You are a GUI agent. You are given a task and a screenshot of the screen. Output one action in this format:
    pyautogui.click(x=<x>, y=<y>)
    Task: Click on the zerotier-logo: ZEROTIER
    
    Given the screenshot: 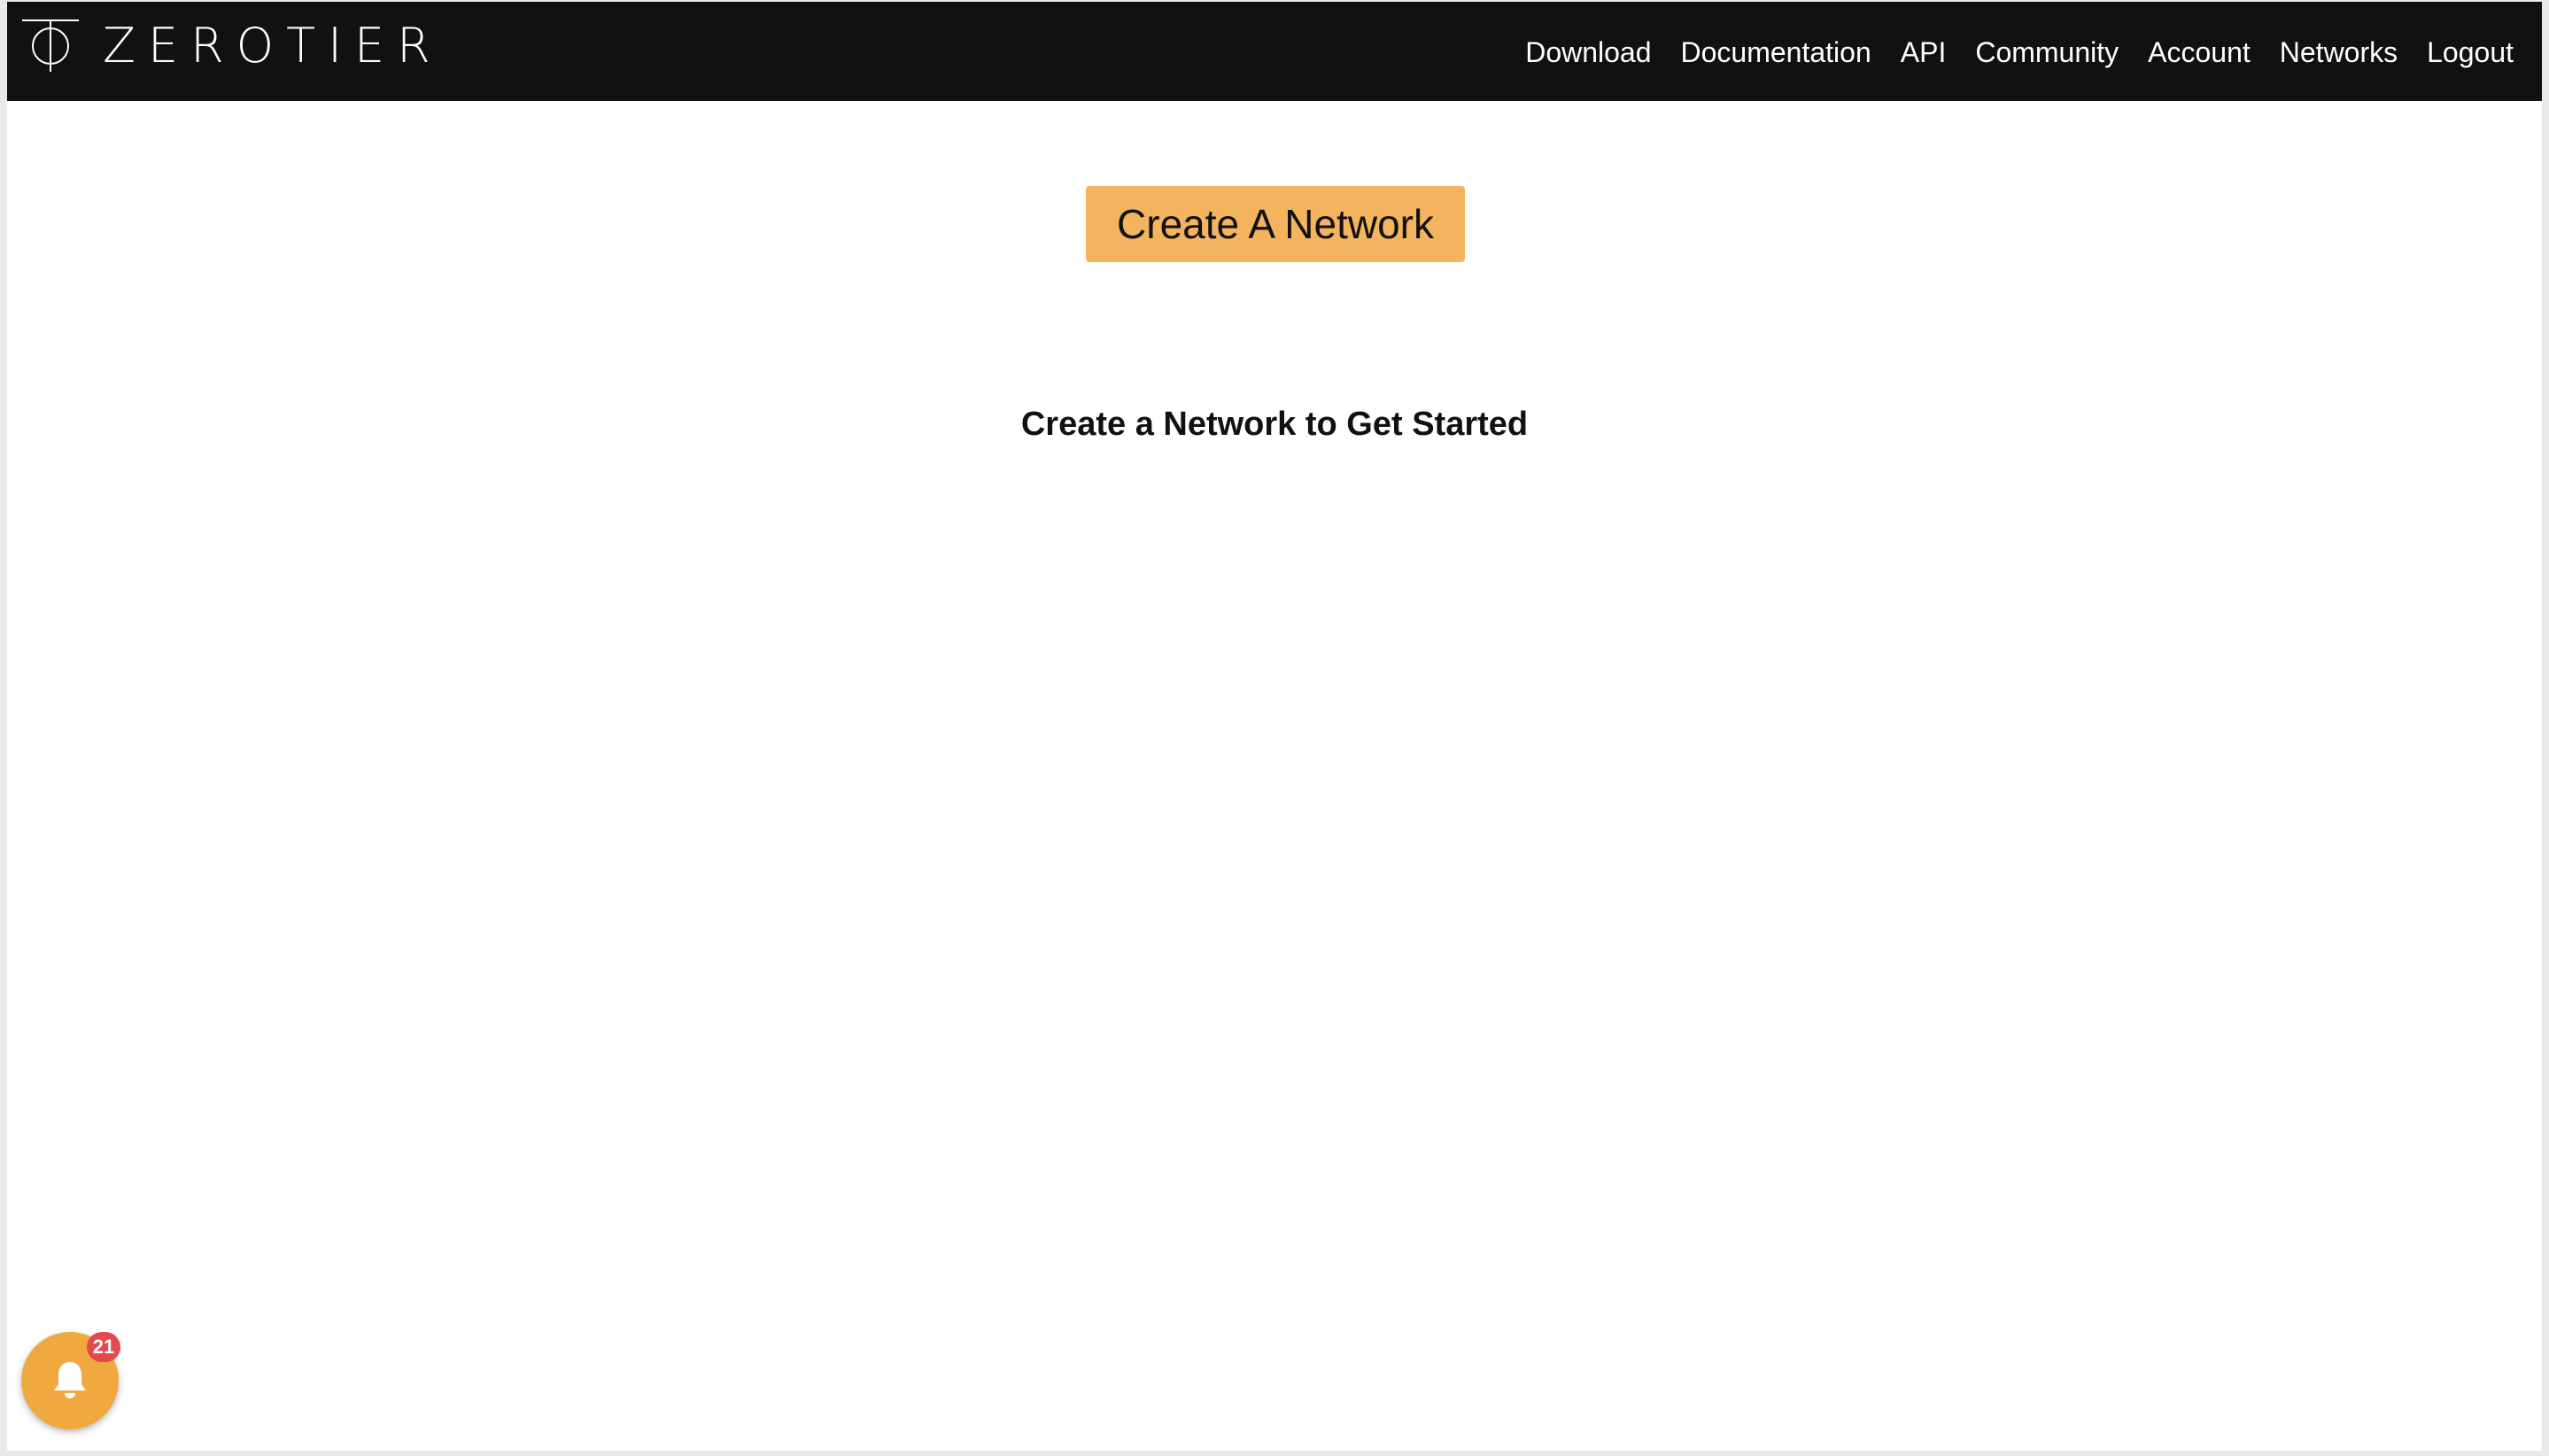 What is the action you would take?
    pyautogui.click(x=232, y=46)
    